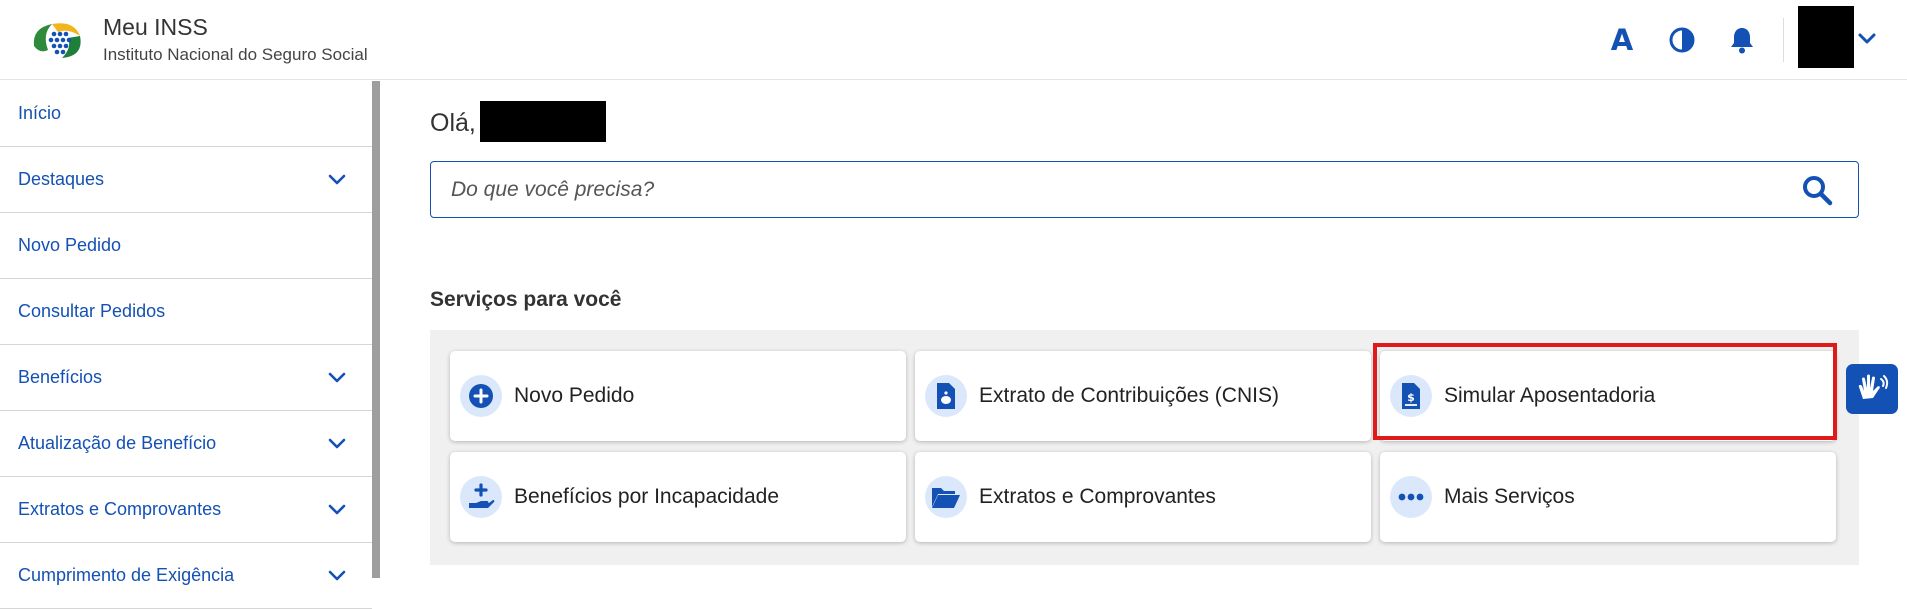  What do you see at coordinates (70, 245) in the screenshot?
I see `sidebar-item-label: Novo Pedido` at bounding box center [70, 245].